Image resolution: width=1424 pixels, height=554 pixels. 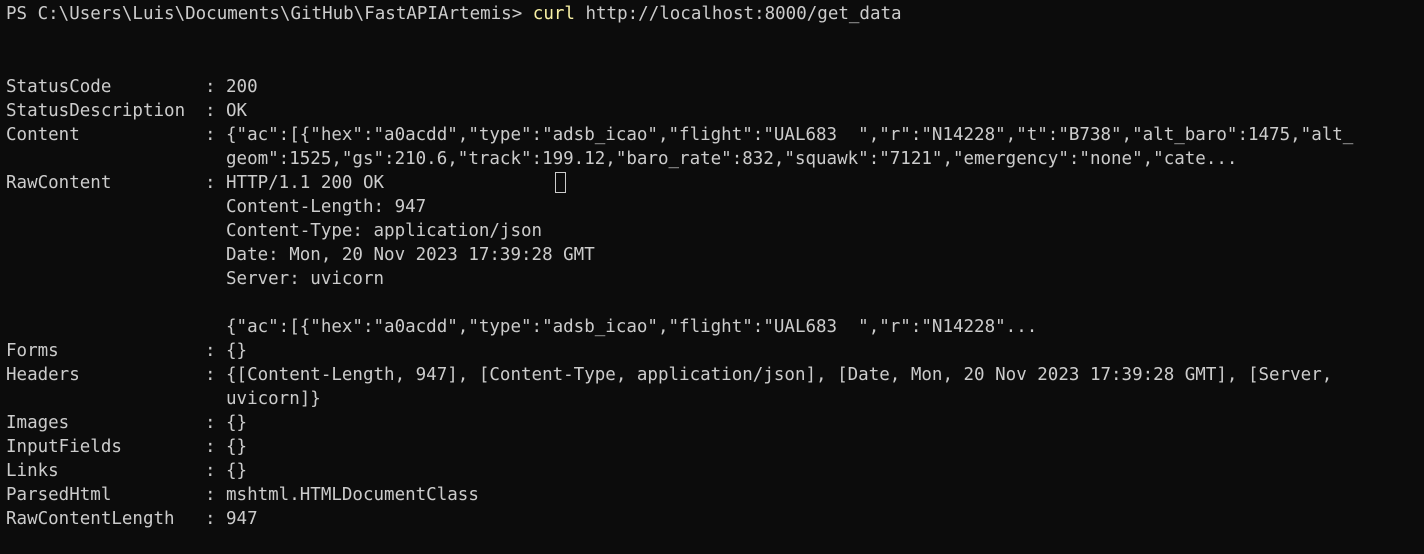 I want to click on forms-key: Forms, so click(x=32, y=351).